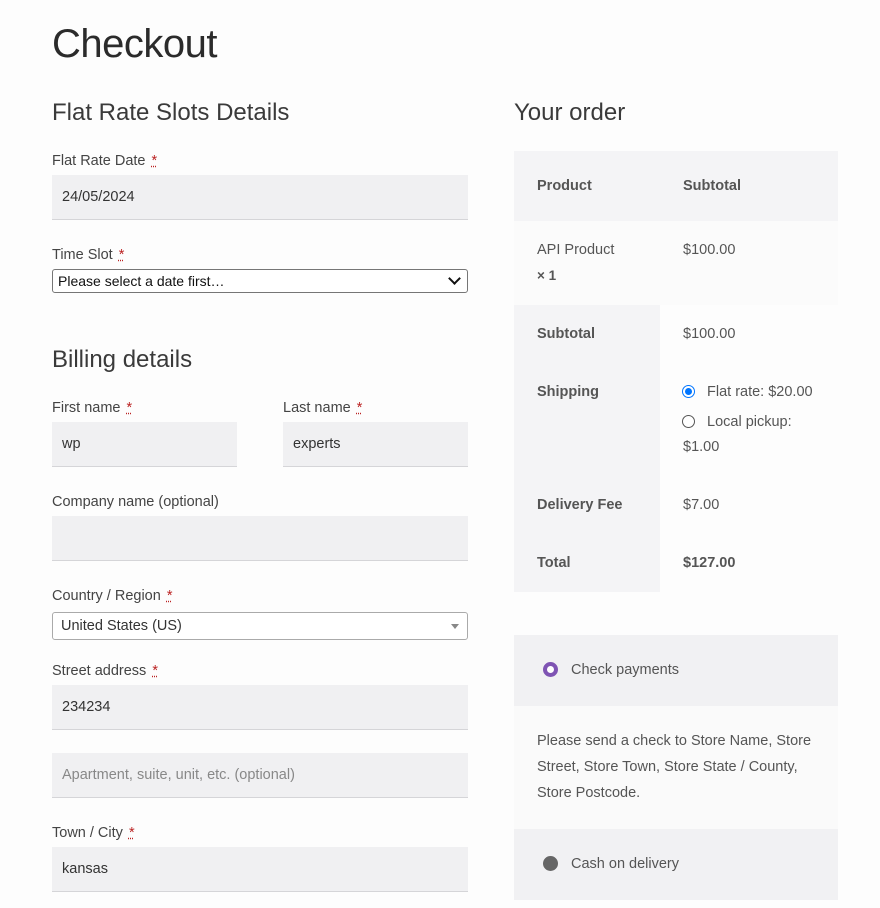 The height and width of the screenshot is (908, 880). I want to click on item-price: $100.00, so click(709, 250).